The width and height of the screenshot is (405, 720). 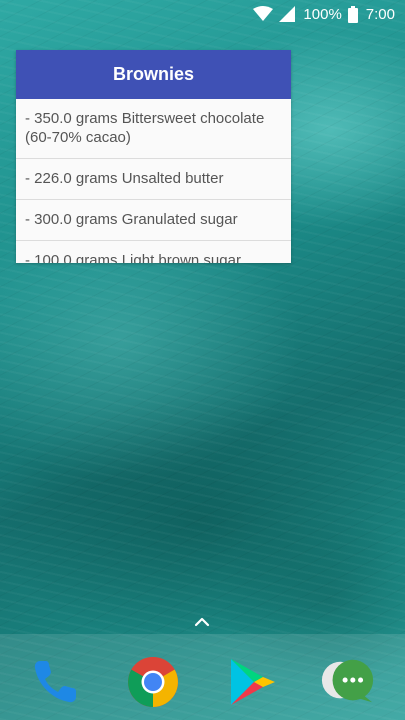 What do you see at coordinates (153, 220) in the screenshot?
I see `ingredient-item: - 300.0 grams Granulated sugar` at bounding box center [153, 220].